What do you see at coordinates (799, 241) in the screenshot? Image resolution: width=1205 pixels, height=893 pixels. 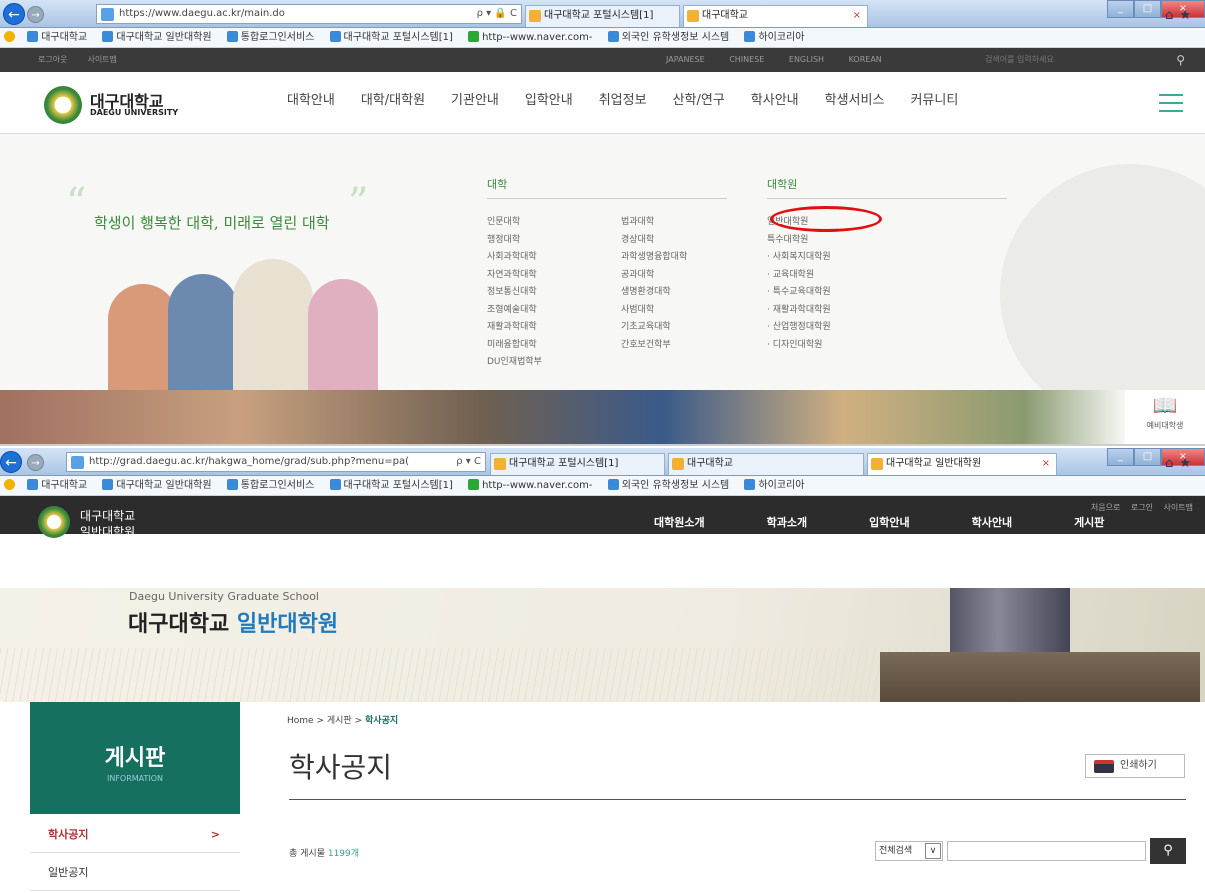 I see `graduate-link: 특수대학원` at bounding box center [799, 241].